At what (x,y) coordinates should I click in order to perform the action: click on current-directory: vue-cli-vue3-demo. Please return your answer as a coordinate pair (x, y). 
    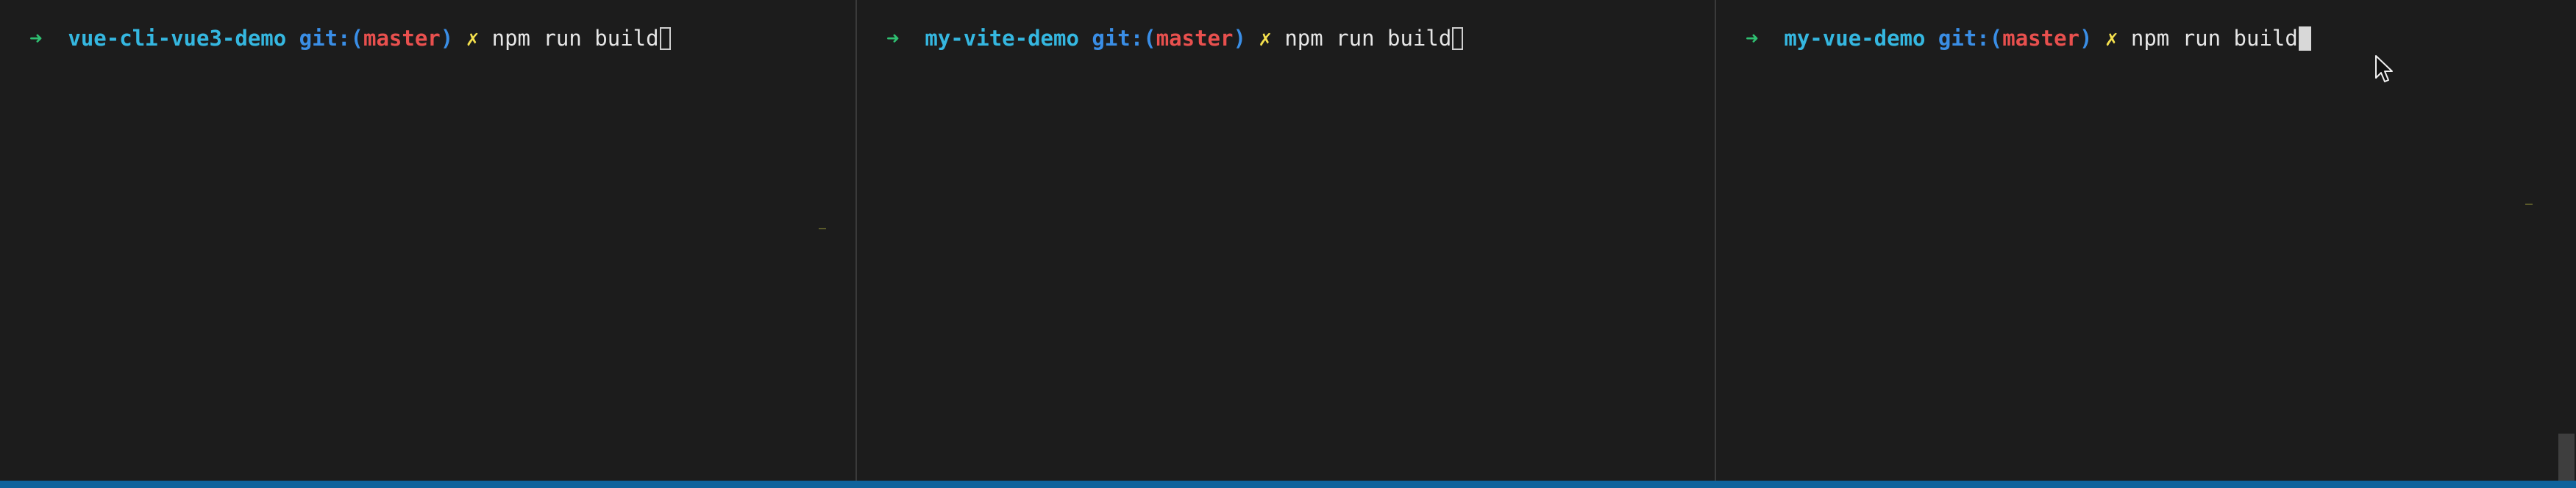
    Looking at the image, I should click on (177, 38).